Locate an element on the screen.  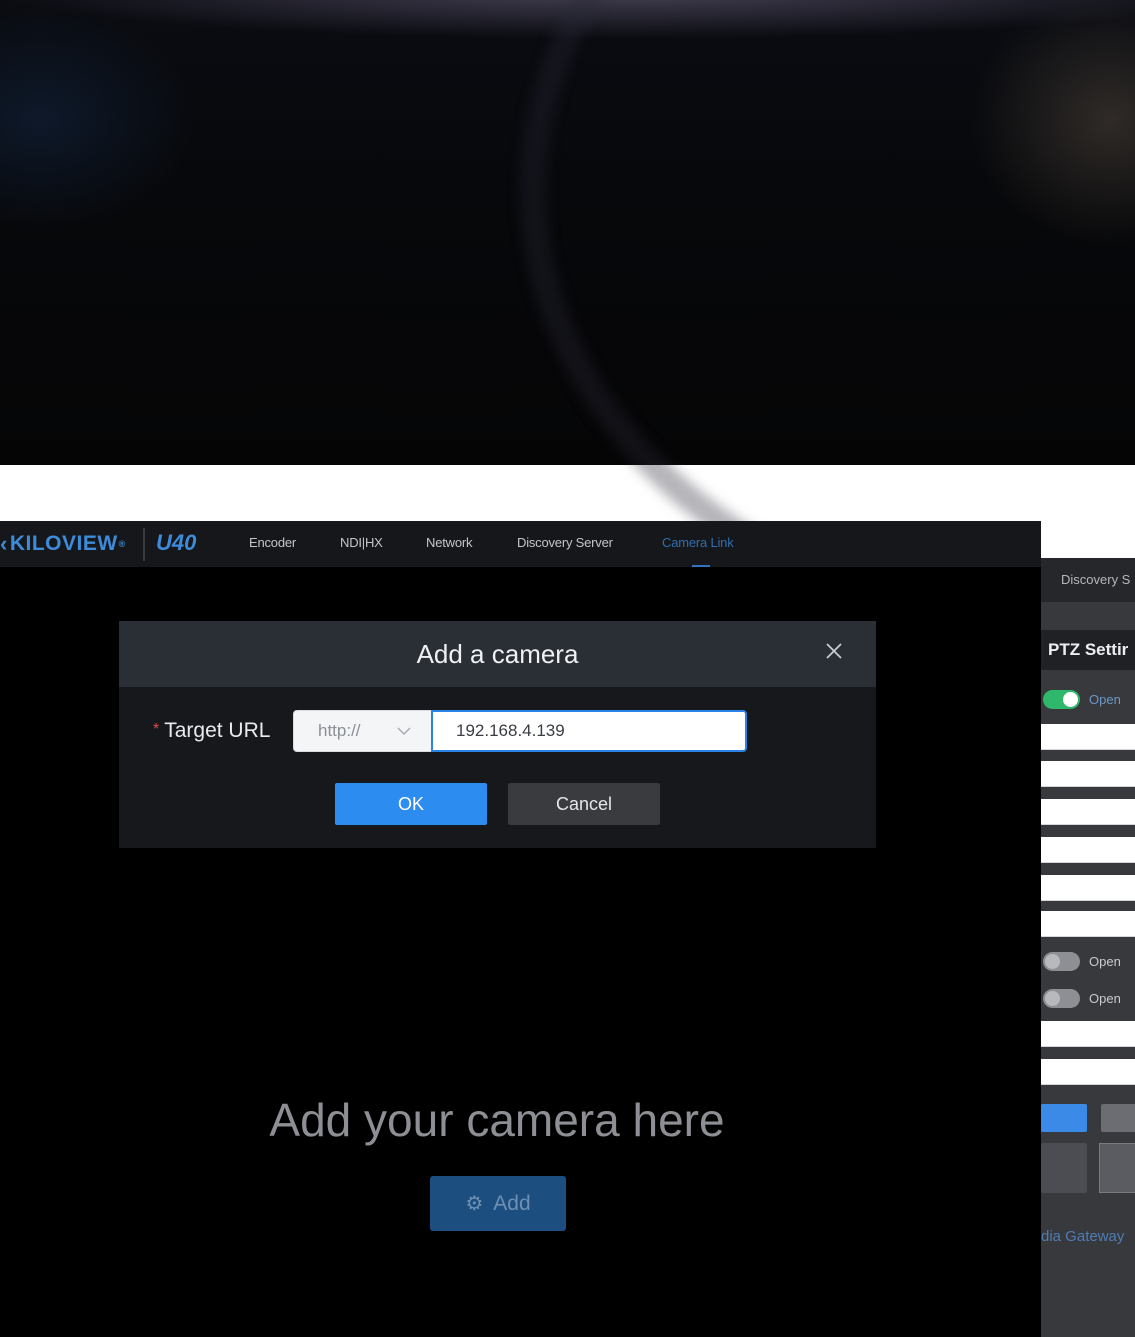
ptz-toggle-label: Open is located at coordinates (1105, 699).